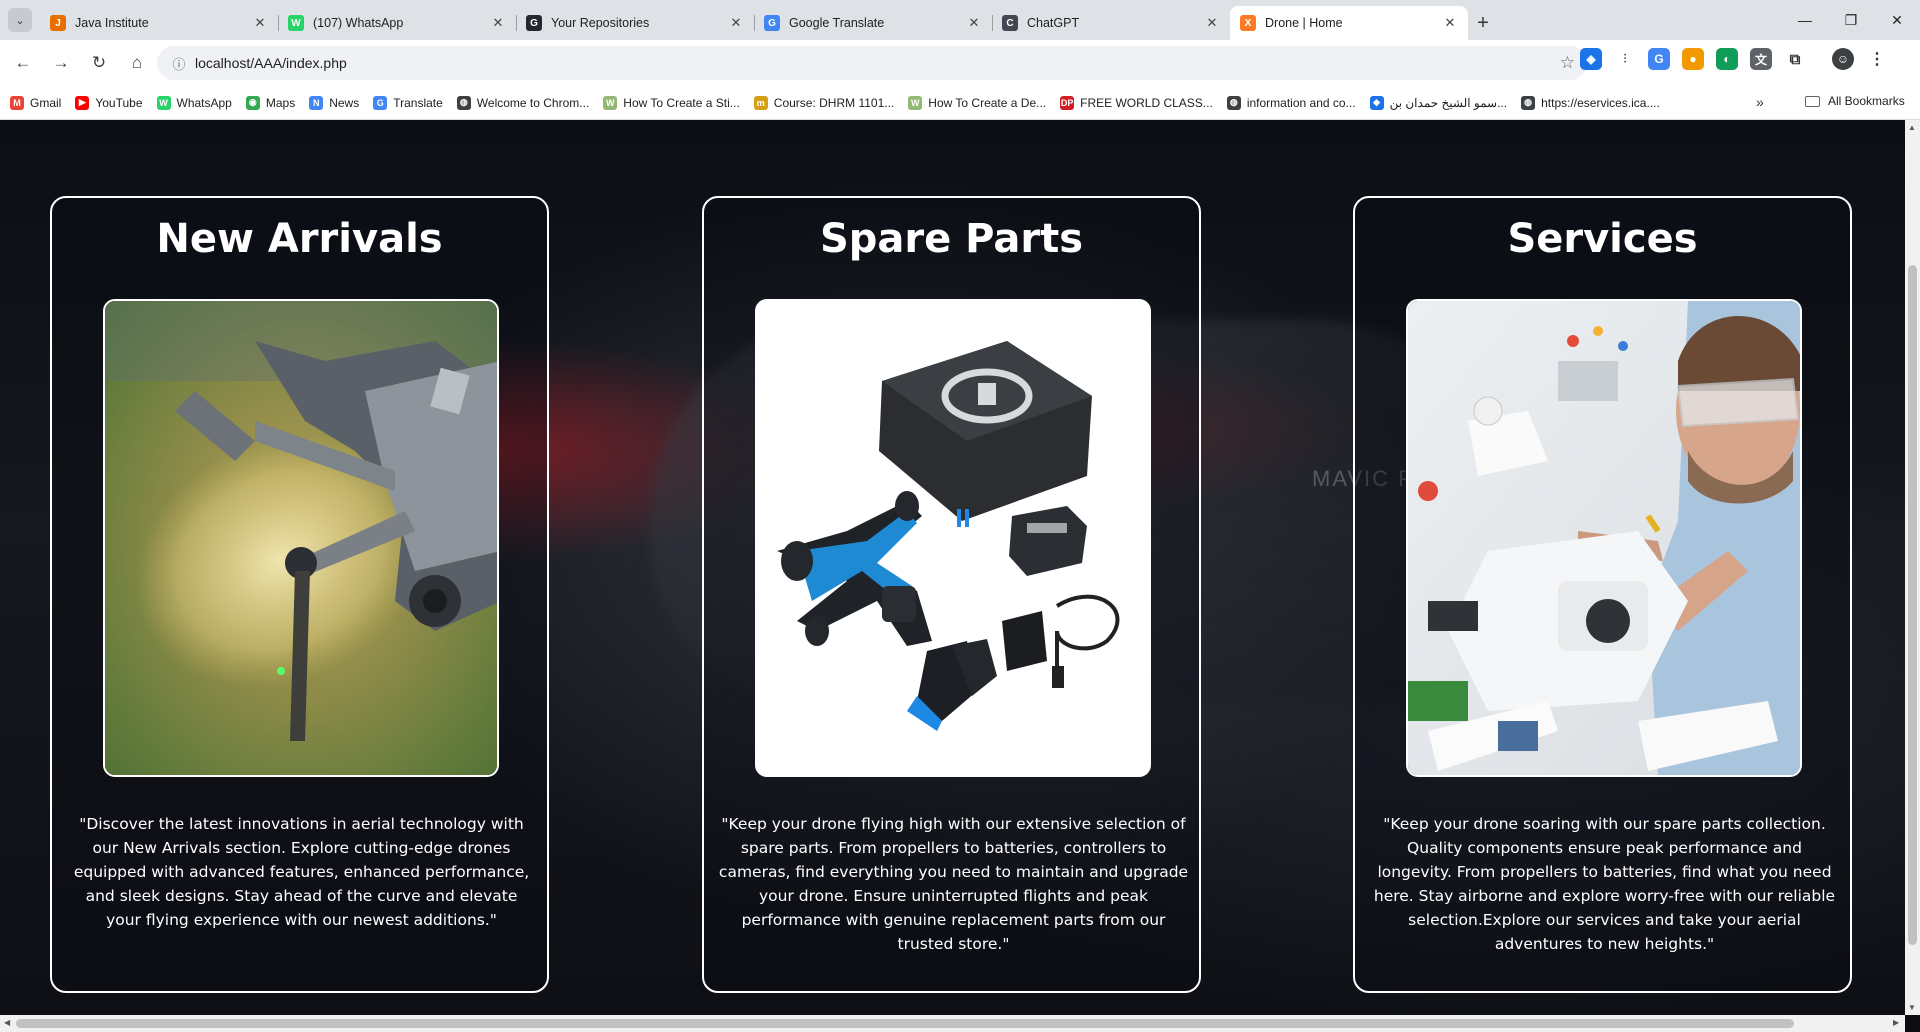  Describe the element at coordinates (159, 23) in the screenshot. I see `tab-java: J Java Institute ✕` at that location.